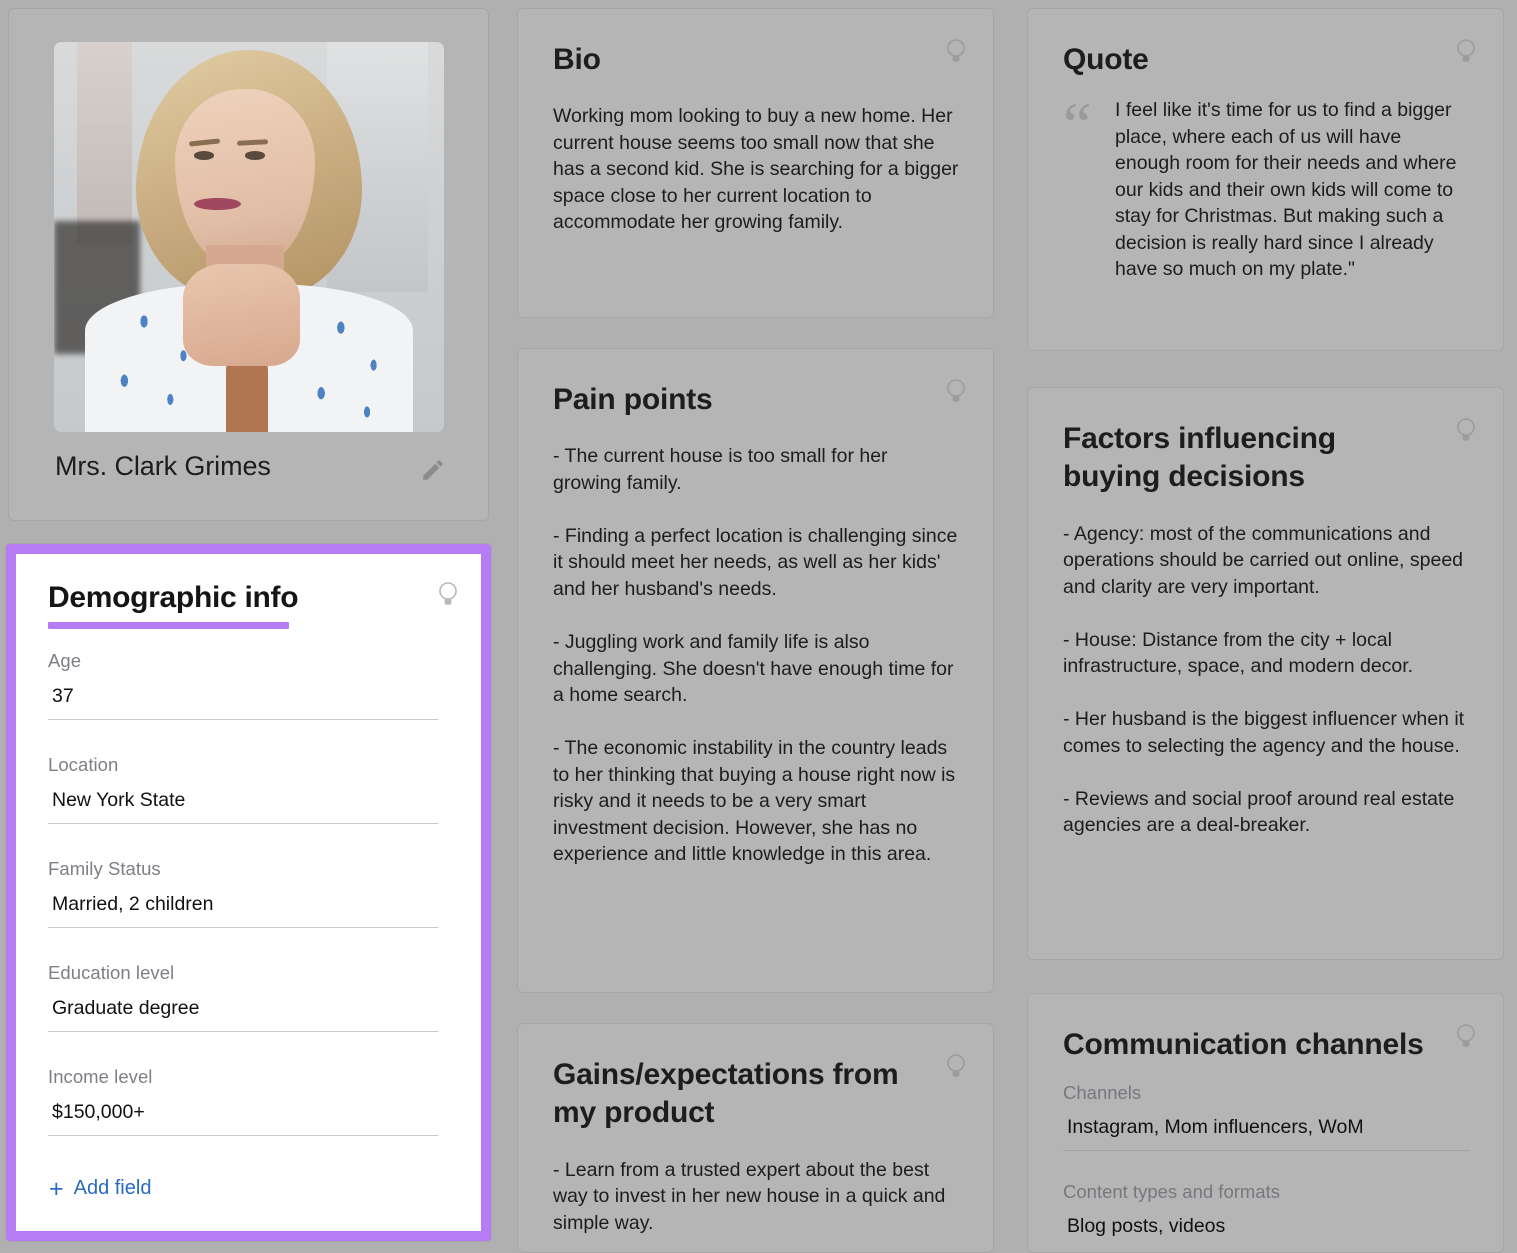 The height and width of the screenshot is (1253, 1517). Describe the element at coordinates (255, 155) in the screenshot. I see `photo-eye-right` at that location.